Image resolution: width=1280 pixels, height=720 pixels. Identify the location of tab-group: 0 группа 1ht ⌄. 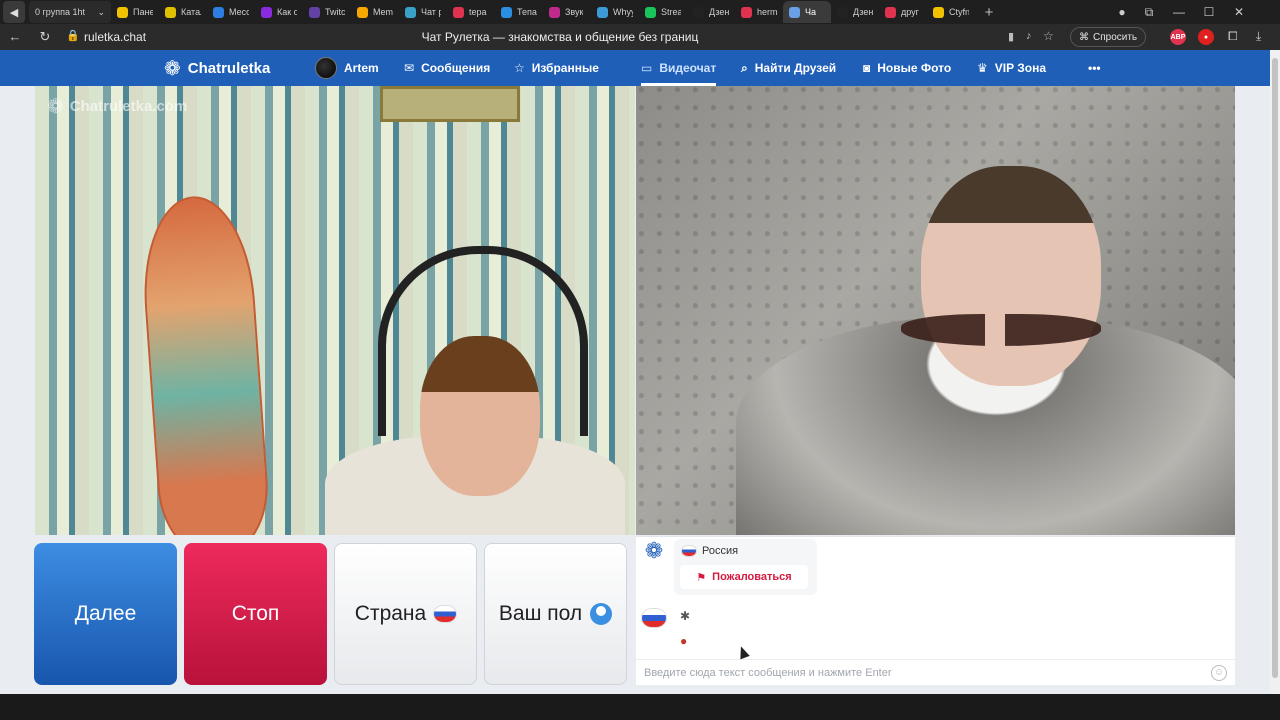
(70, 12).